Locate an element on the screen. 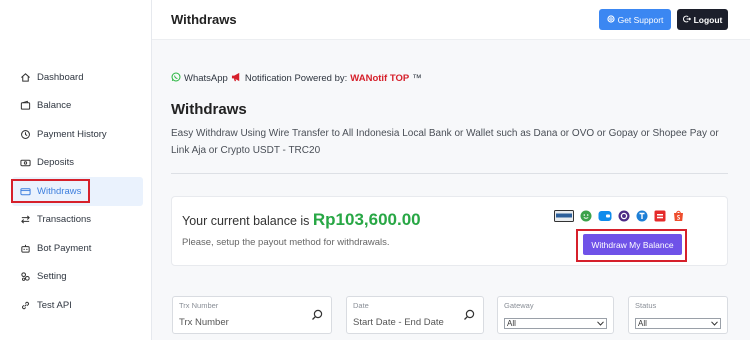  sidebar-item-label: Bot Payment is located at coordinates (64, 248).